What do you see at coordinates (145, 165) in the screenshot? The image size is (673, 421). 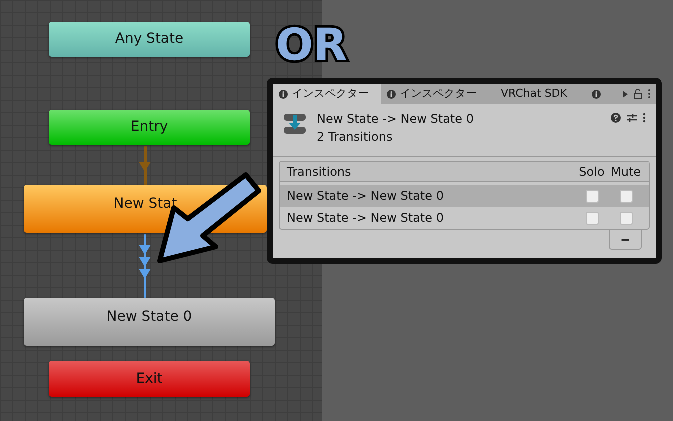 I see `entry-transition-arrow` at bounding box center [145, 165].